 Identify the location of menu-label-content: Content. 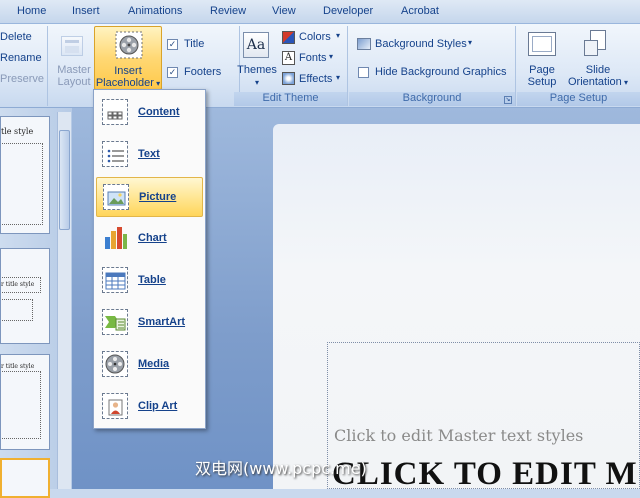
(159, 112).